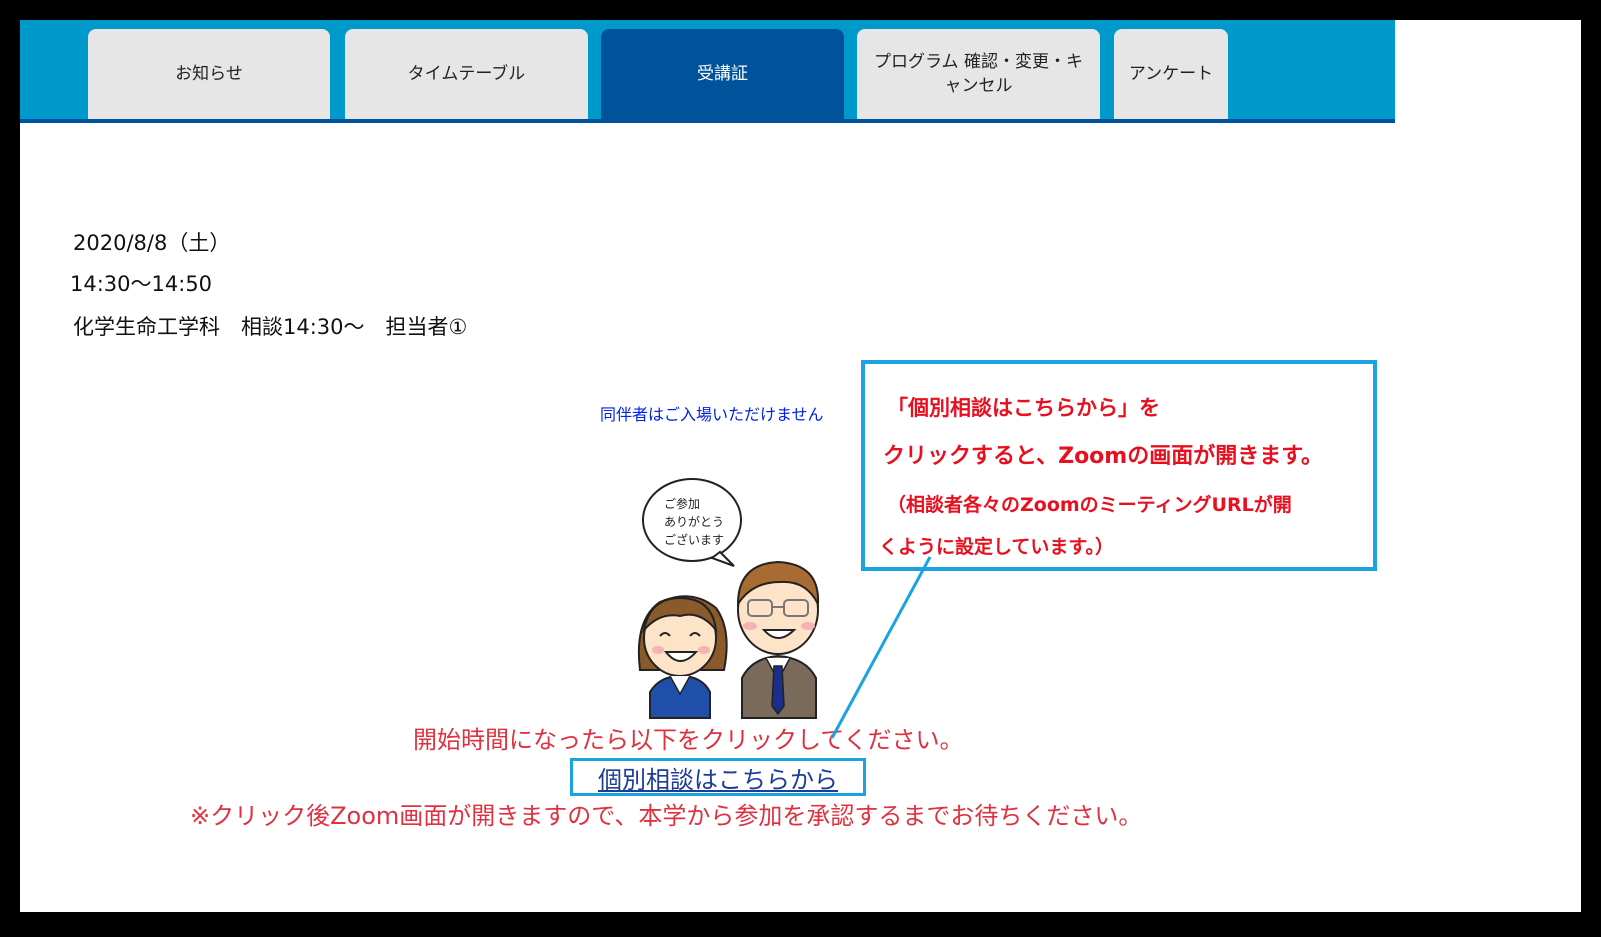 The image size is (1601, 937). Describe the element at coordinates (997, 547) in the screenshot. I see `callout-line-4: くように設定しています。）` at that location.